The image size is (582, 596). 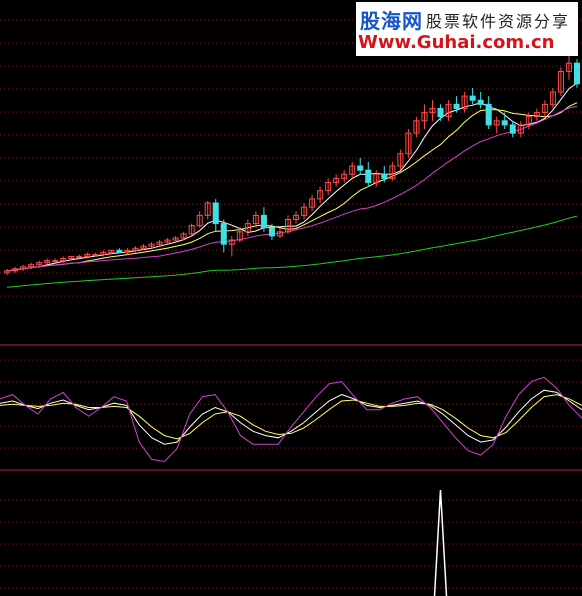 I want to click on oscillator-line-kdj-d, so click(x=291, y=417).